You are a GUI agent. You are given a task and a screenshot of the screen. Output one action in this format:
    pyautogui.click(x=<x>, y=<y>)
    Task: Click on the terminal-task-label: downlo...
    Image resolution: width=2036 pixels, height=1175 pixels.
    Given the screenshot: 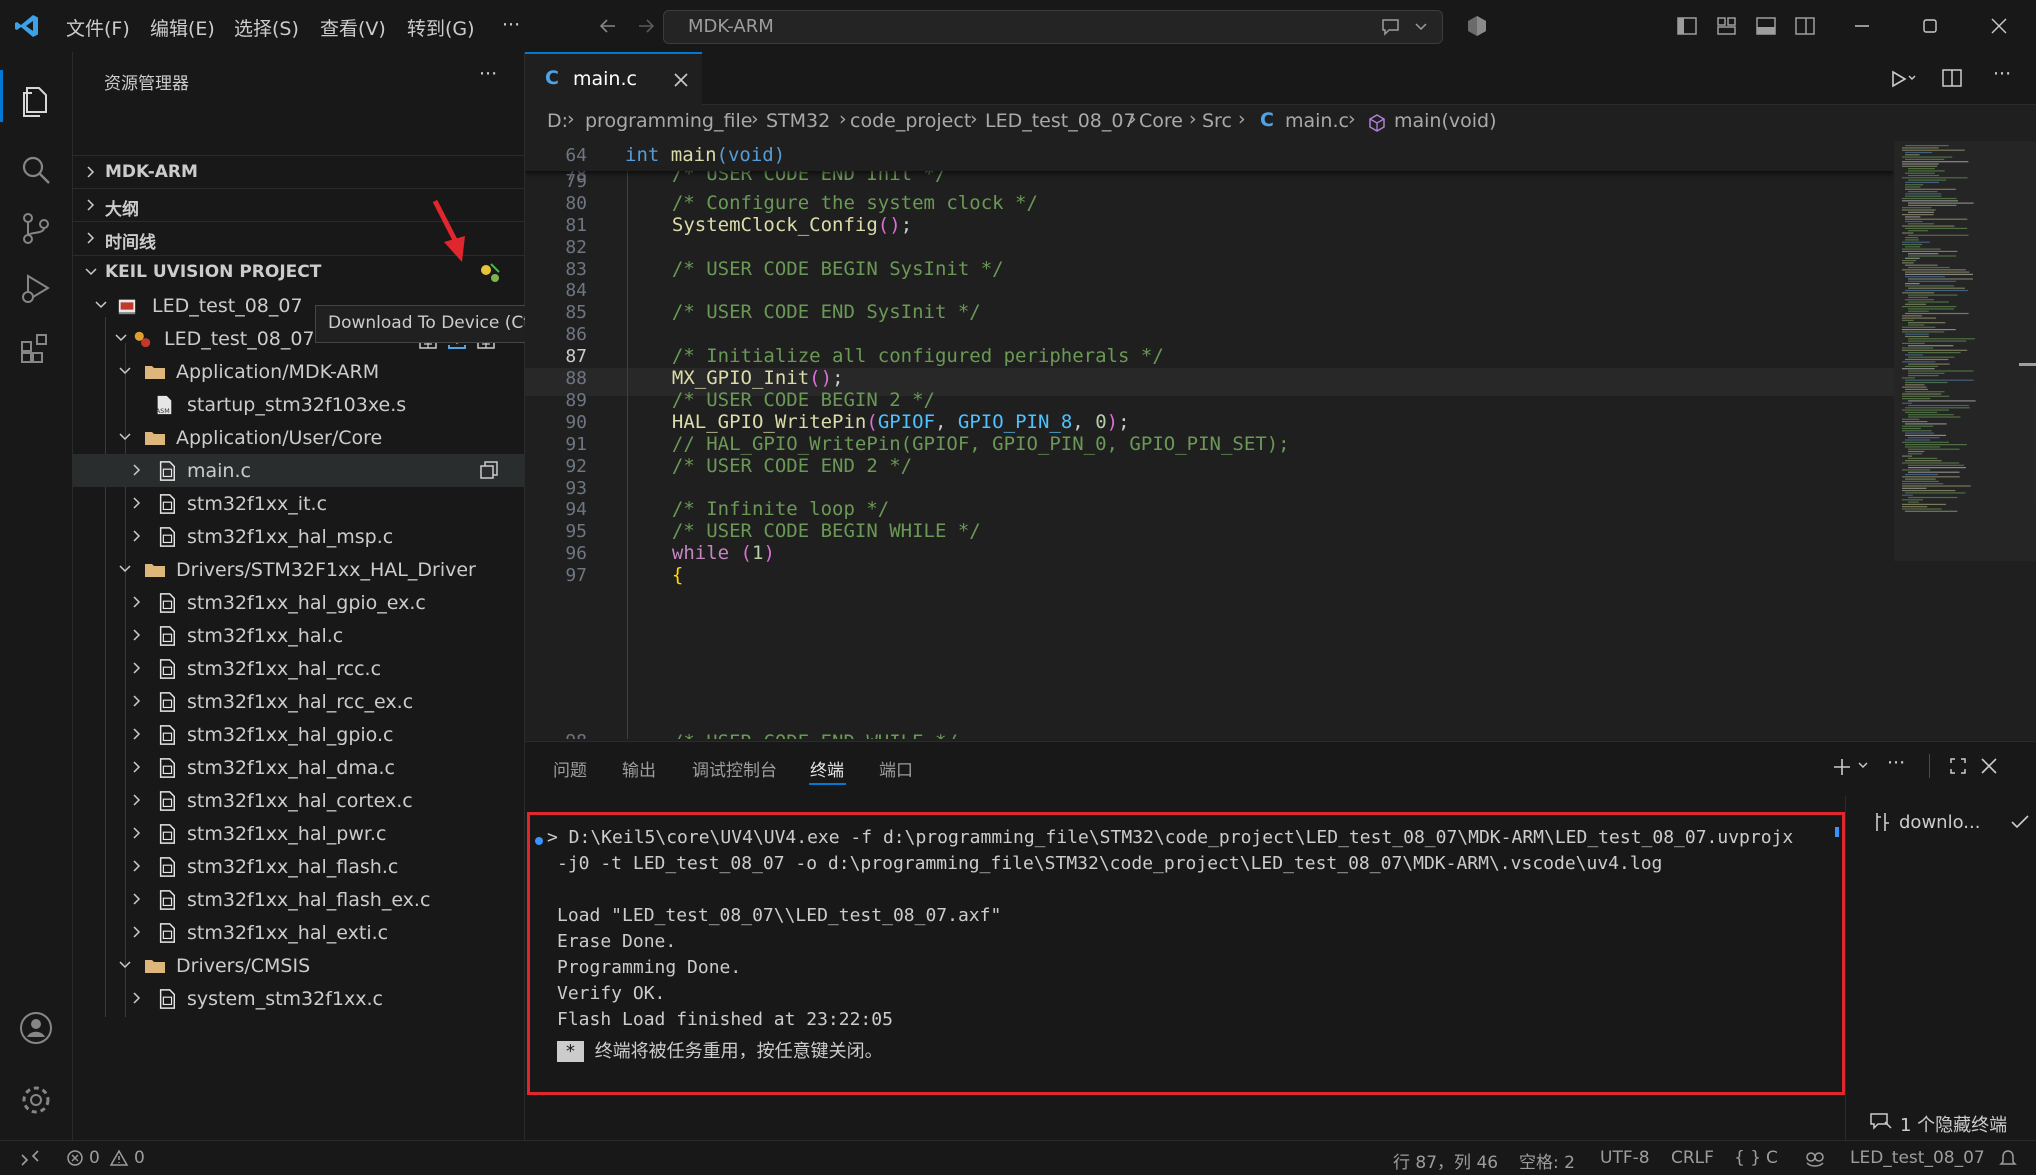 What is the action you would take?
    pyautogui.click(x=1939, y=822)
    